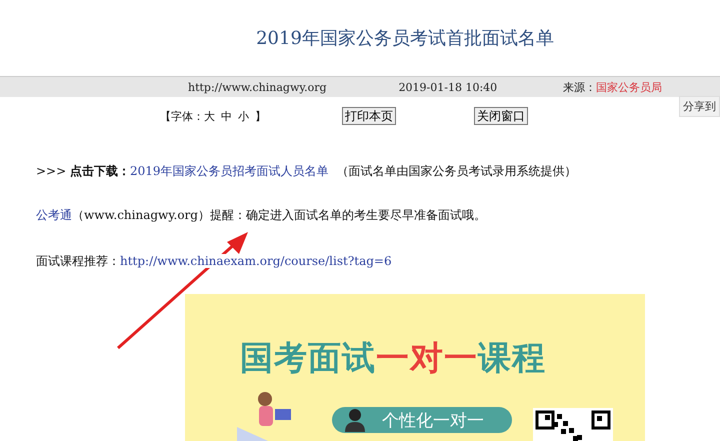  Describe the element at coordinates (256, 261) in the screenshot. I see `course-link: http://www.chinaexam.org/course/list?tag=6` at that location.